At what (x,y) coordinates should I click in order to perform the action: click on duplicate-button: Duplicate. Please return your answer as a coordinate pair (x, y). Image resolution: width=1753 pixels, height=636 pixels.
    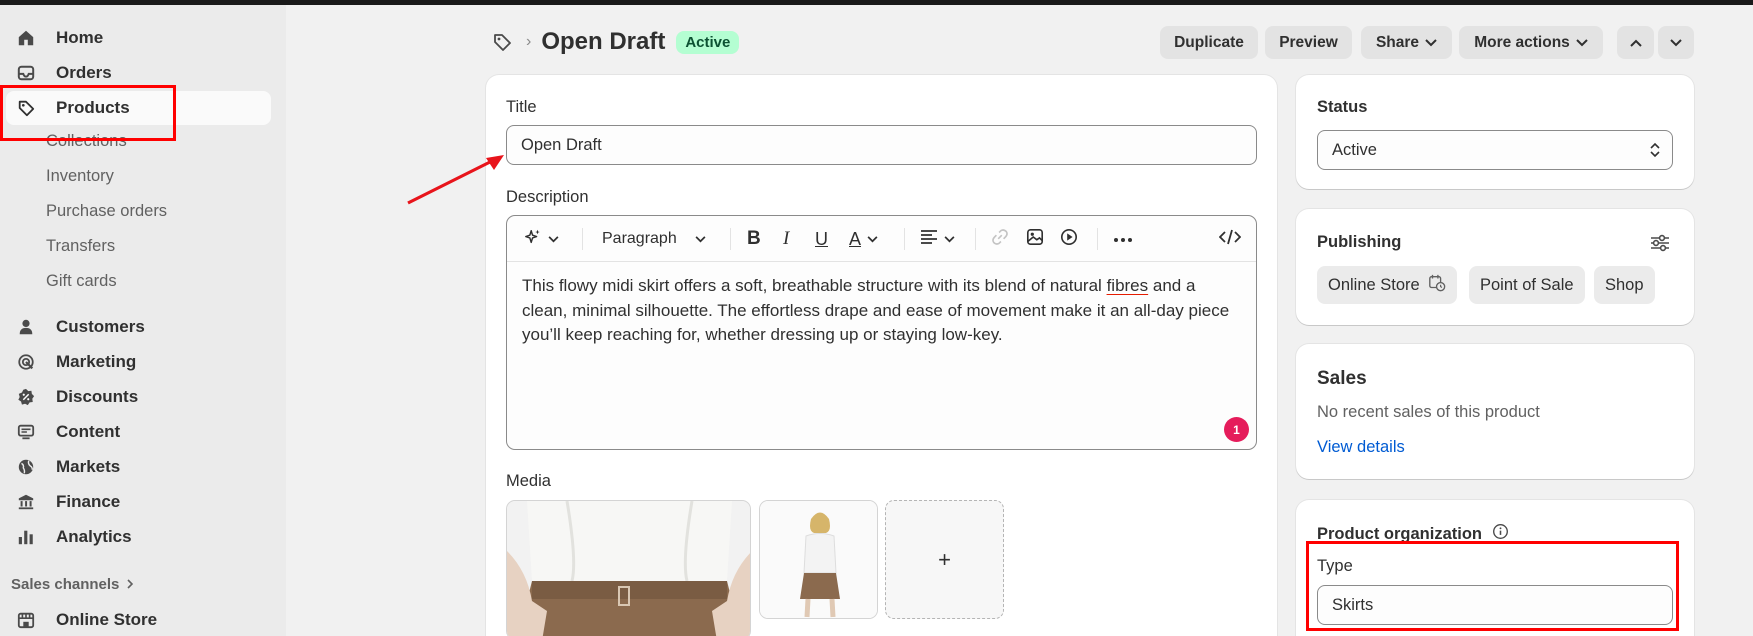
    Looking at the image, I should click on (1209, 42).